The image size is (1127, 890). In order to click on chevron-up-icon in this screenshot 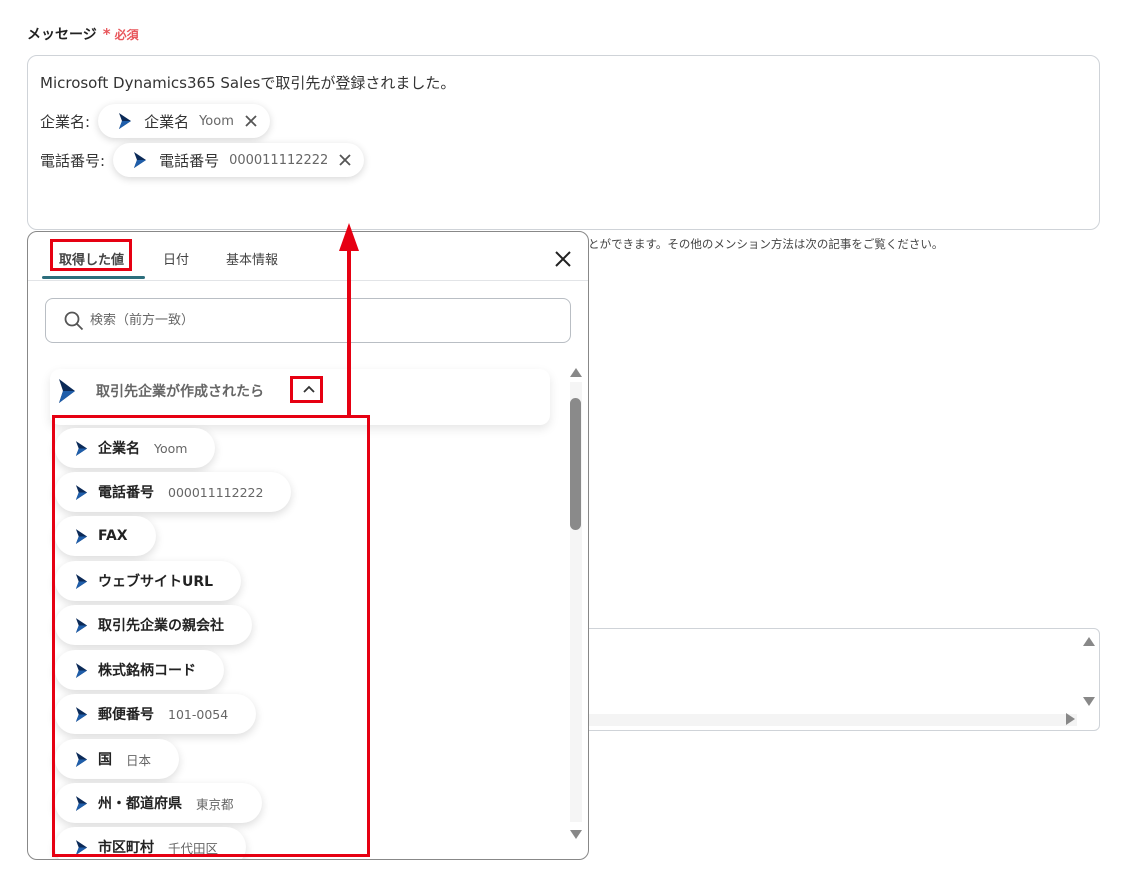, I will do `click(309, 389)`.